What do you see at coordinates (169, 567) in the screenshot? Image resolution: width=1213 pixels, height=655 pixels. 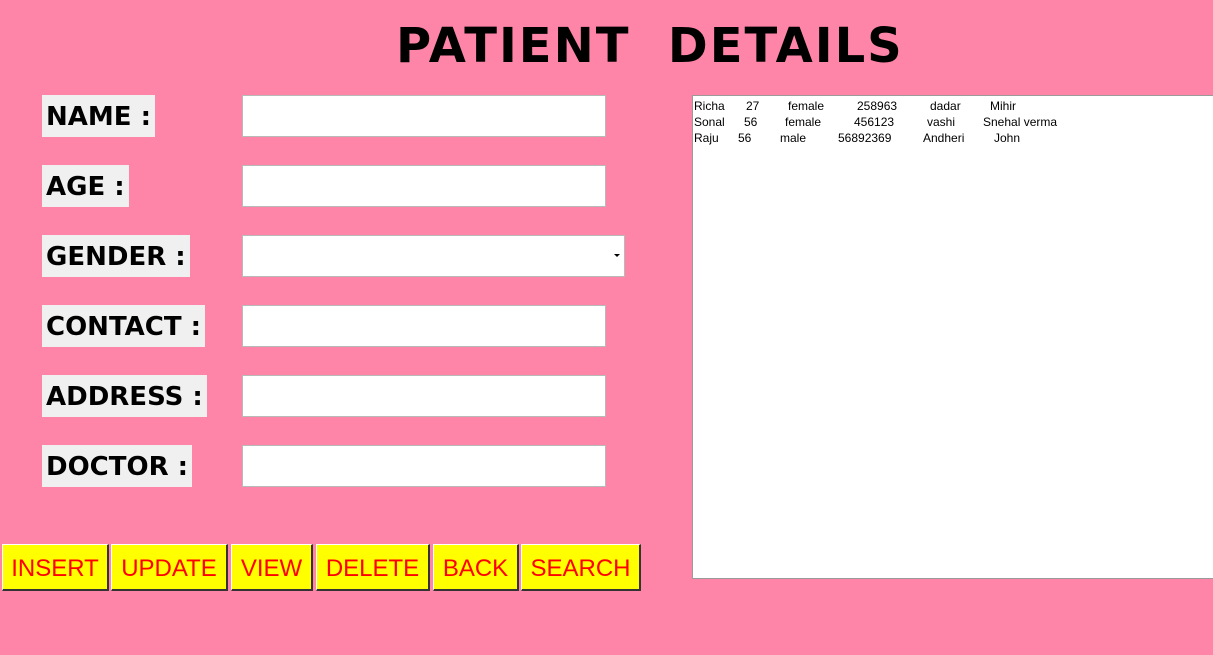 I see `update-button: UPDATE` at bounding box center [169, 567].